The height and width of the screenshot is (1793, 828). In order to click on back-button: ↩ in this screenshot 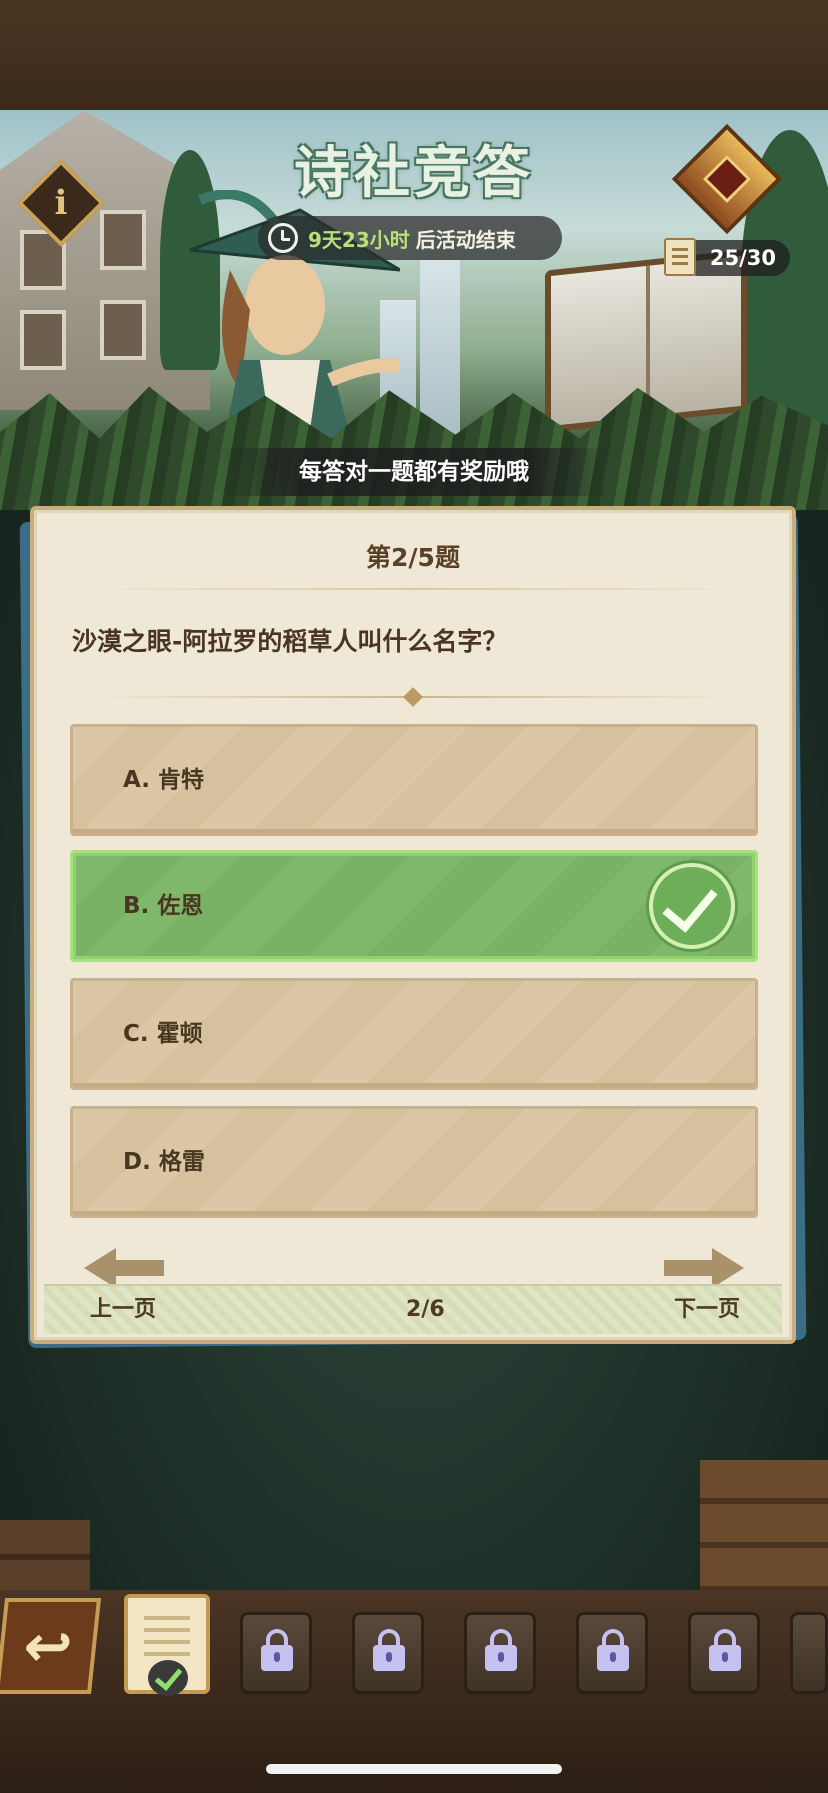, I will do `click(51, 1646)`.